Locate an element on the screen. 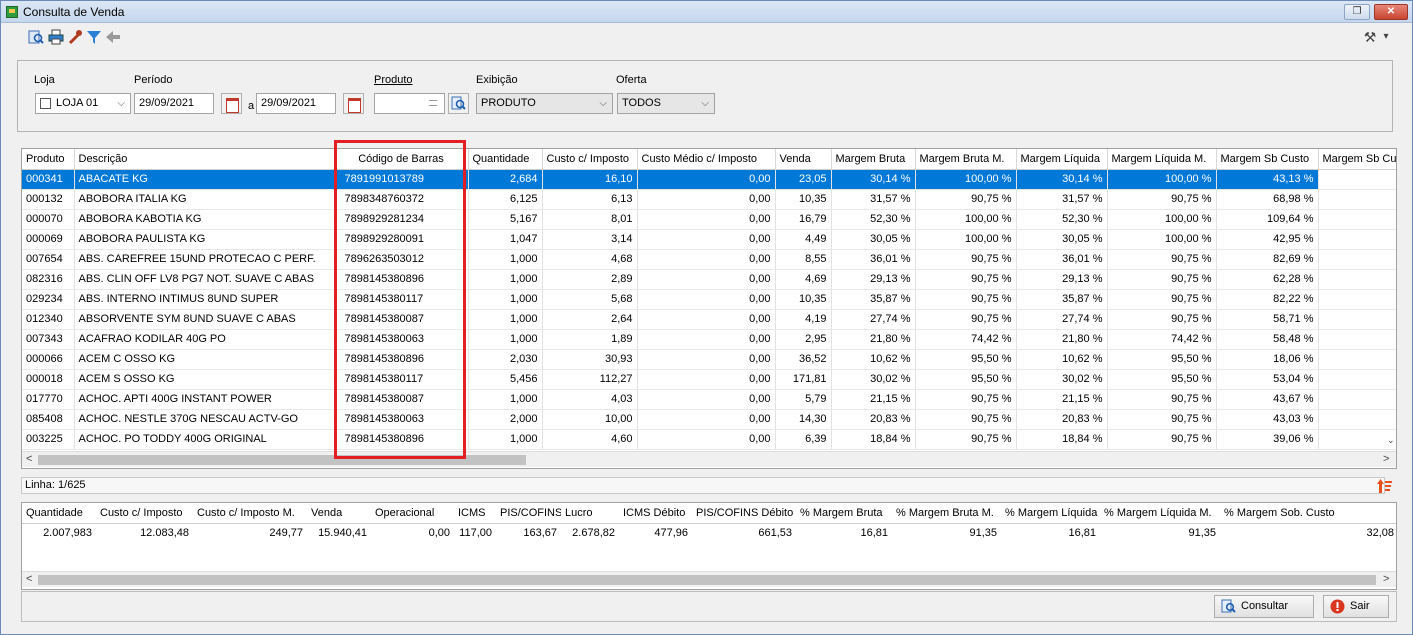 The image size is (1413, 635). restore-icon: ❐ is located at coordinates (1357, 12).